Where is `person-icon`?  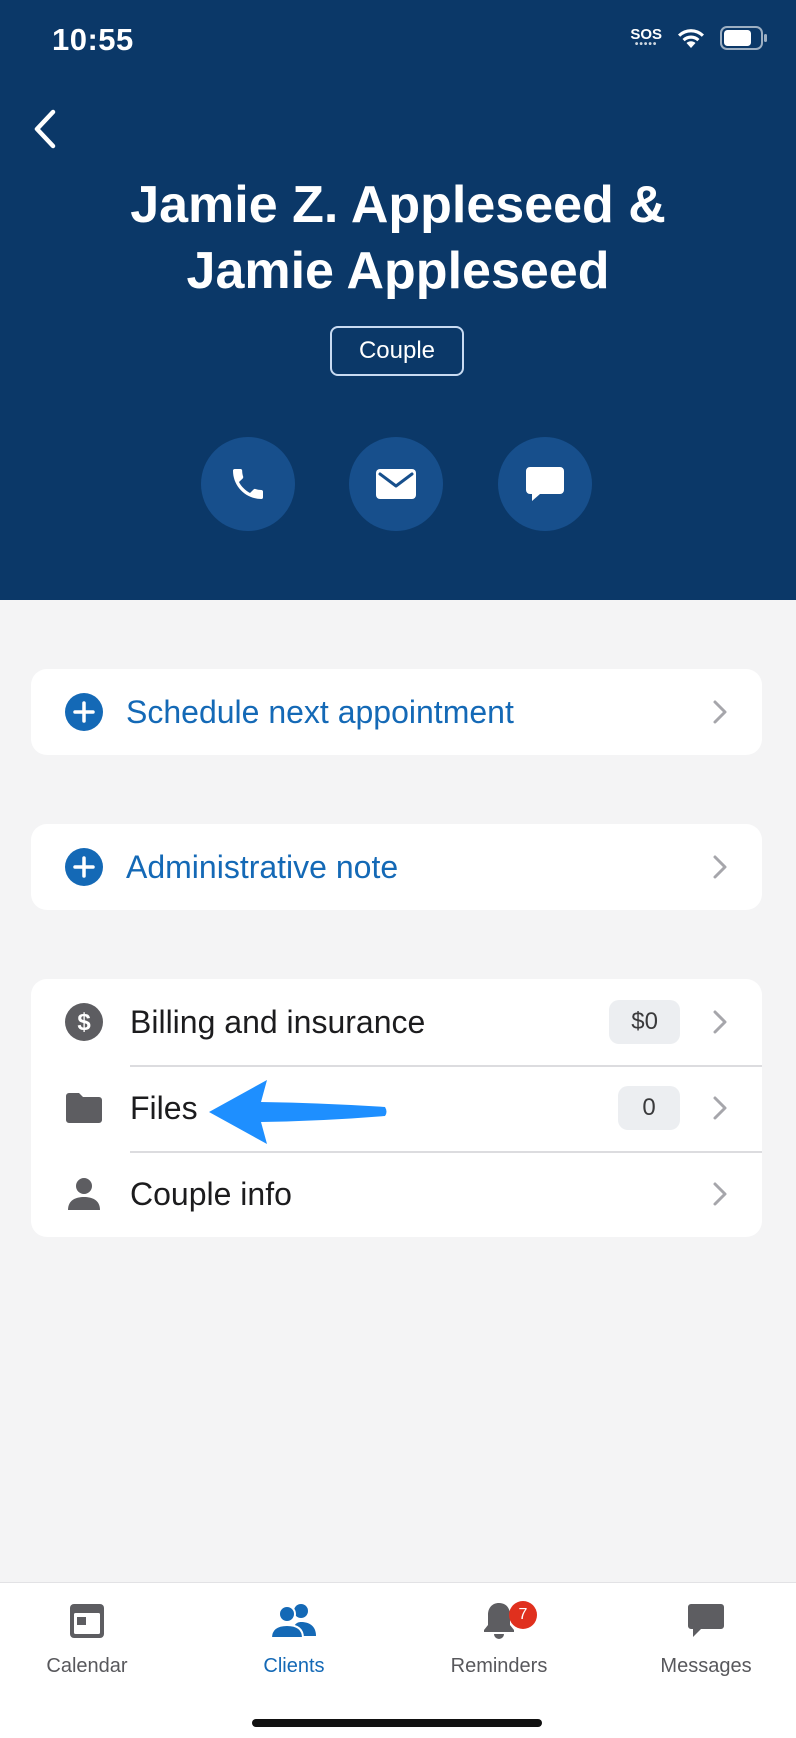 person-icon is located at coordinates (84, 1194).